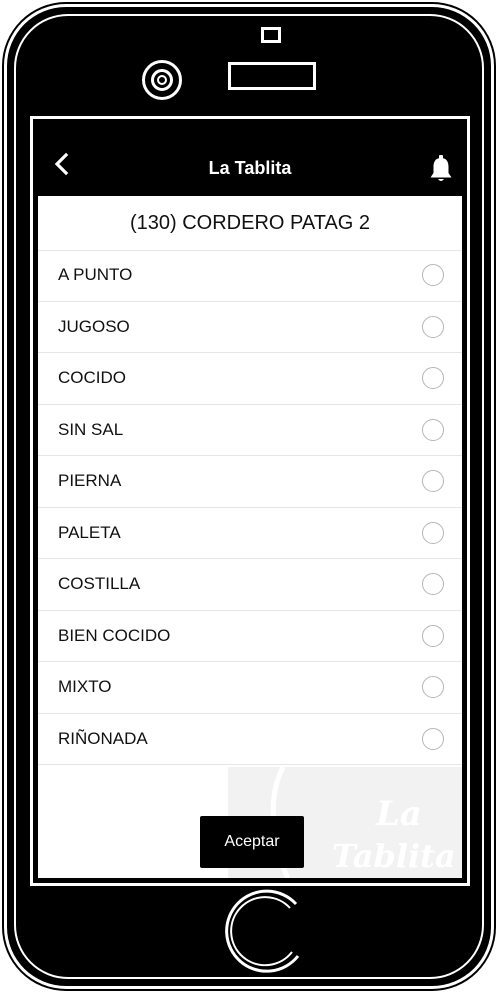 This screenshot has width=500, height=995. I want to click on watermark-line-1: La, so click(398, 814).